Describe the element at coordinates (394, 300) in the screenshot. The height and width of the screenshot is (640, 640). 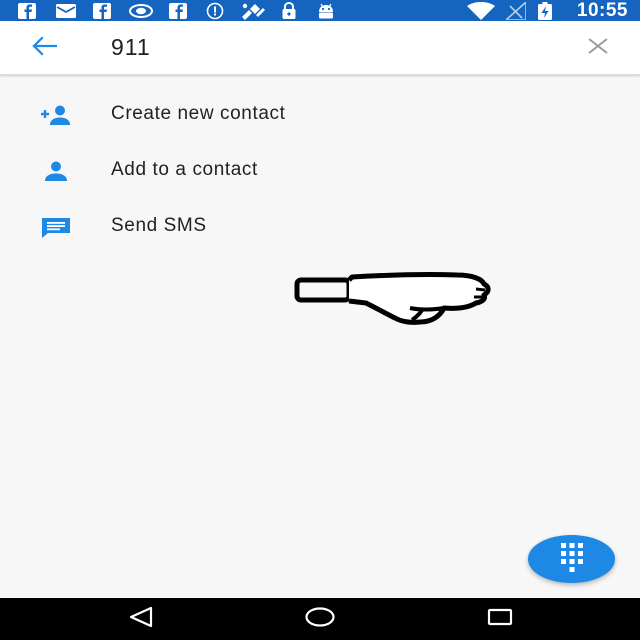
I see `thumbs-down-icon` at that location.